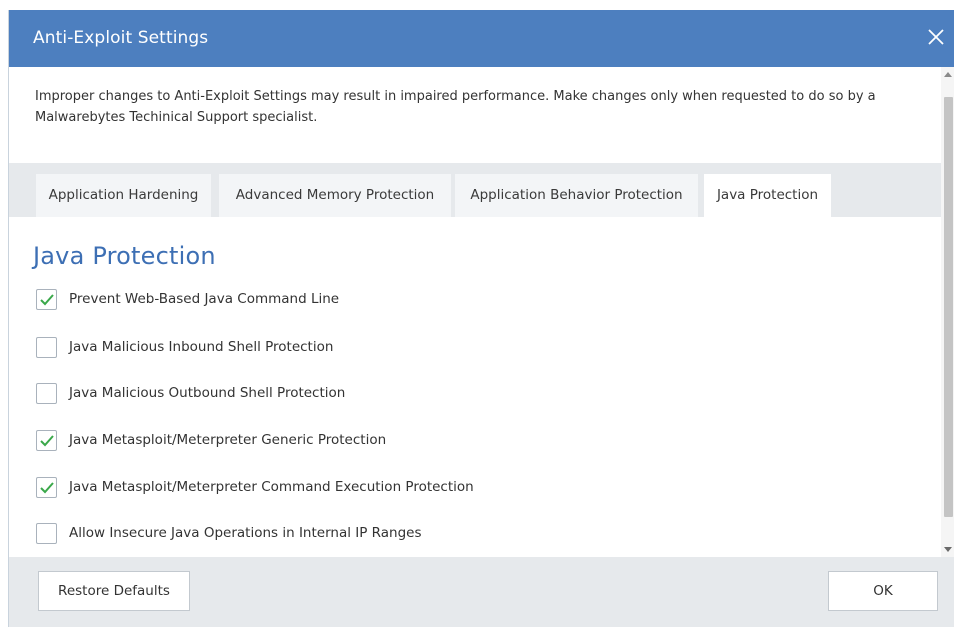 Image resolution: width=954 pixels, height=627 pixels. Describe the element at coordinates (201, 347) in the screenshot. I see `option-label: Java Malicious Inbound Shell Protection` at that location.